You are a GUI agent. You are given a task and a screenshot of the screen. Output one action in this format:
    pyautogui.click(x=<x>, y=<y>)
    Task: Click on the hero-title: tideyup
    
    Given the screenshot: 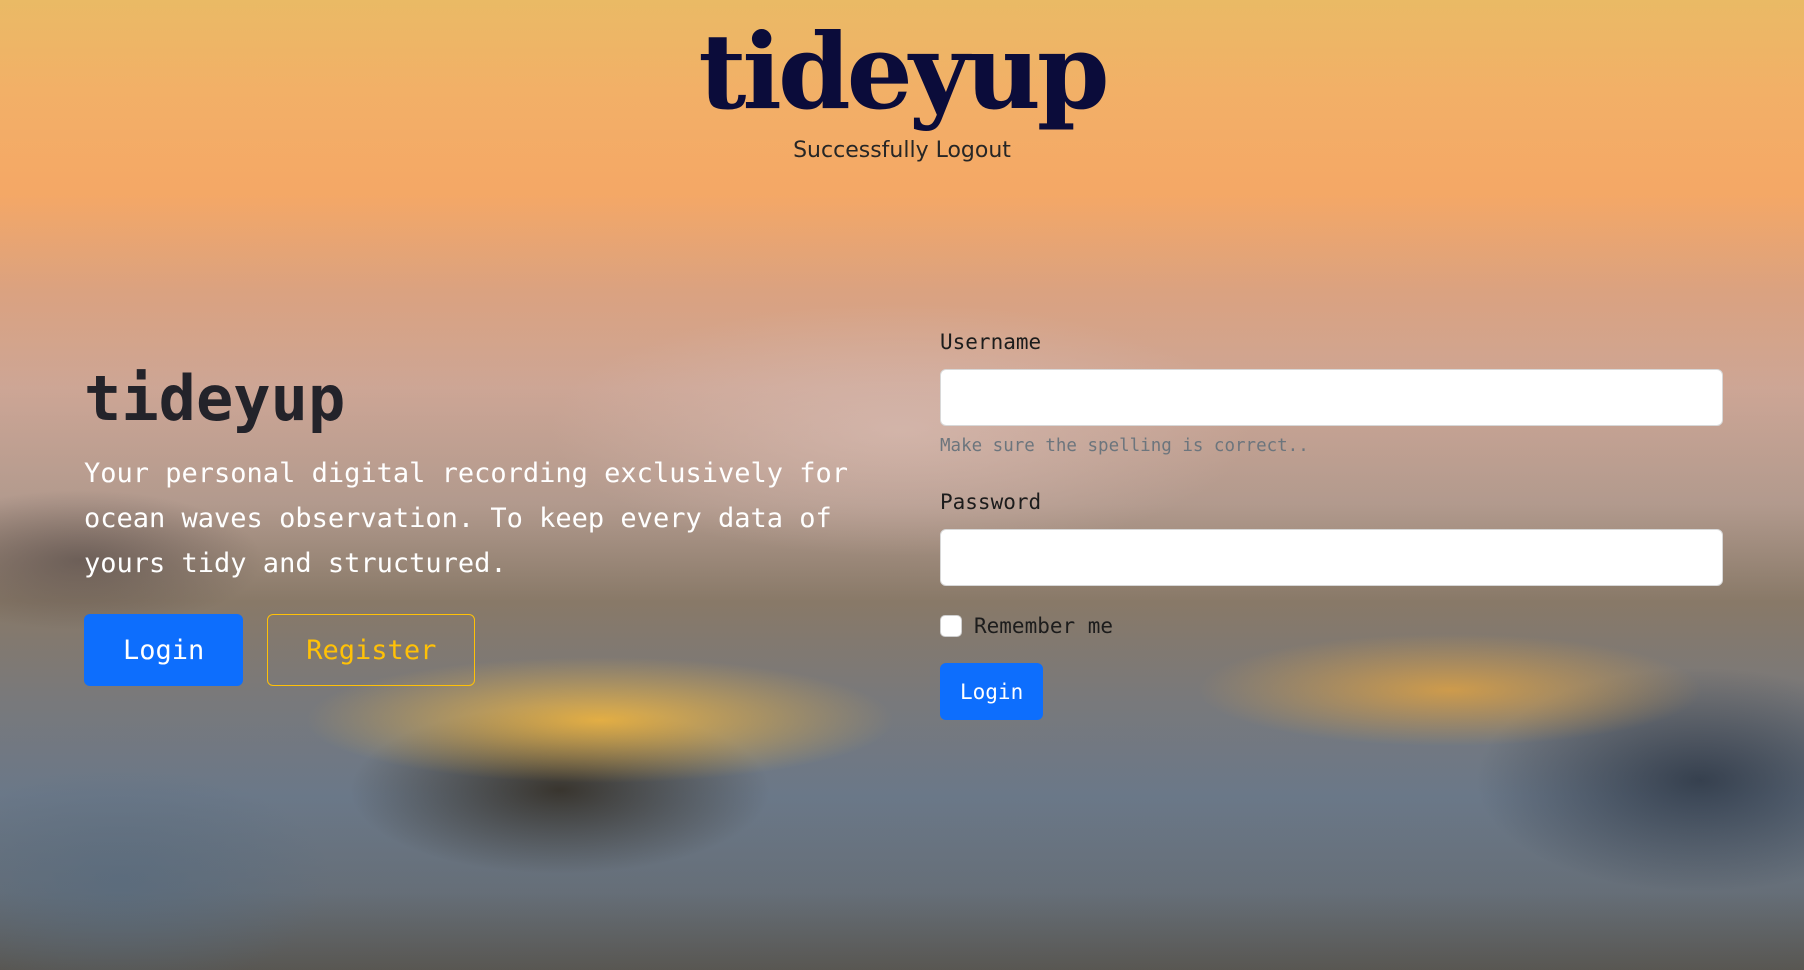 What is the action you would take?
    pyautogui.click(x=215, y=398)
    